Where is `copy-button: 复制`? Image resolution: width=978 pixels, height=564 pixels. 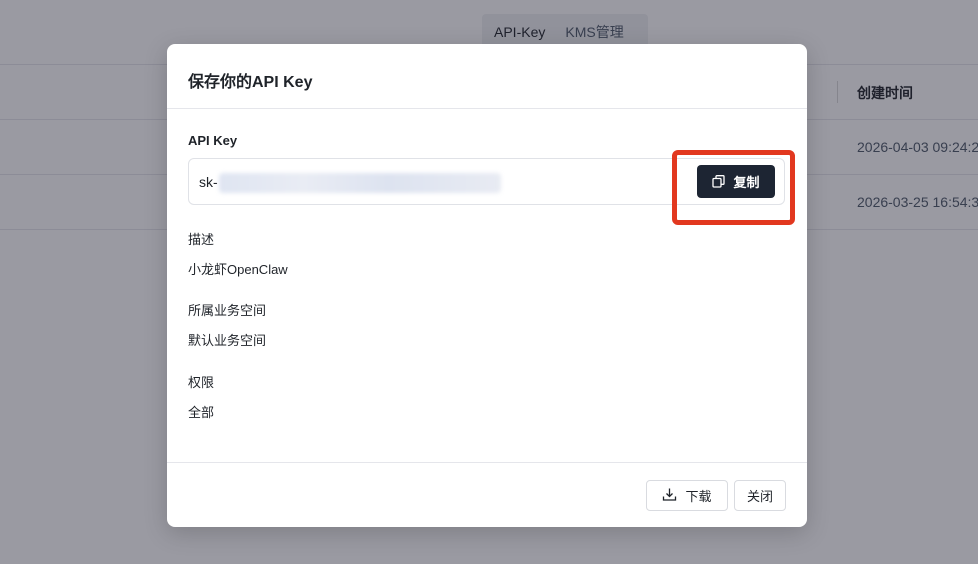
copy-button: 复制 is located at coordinates (736, 181).